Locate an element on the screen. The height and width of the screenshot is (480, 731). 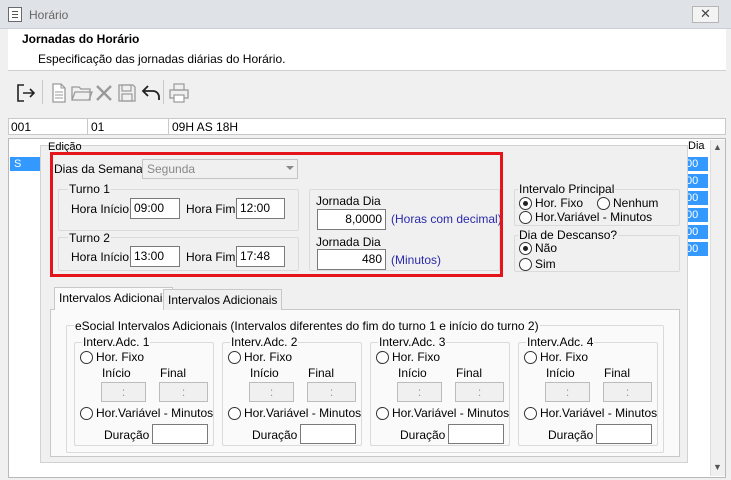
interval-duracao-label-3: Duração is located at coordinates (423, 435).